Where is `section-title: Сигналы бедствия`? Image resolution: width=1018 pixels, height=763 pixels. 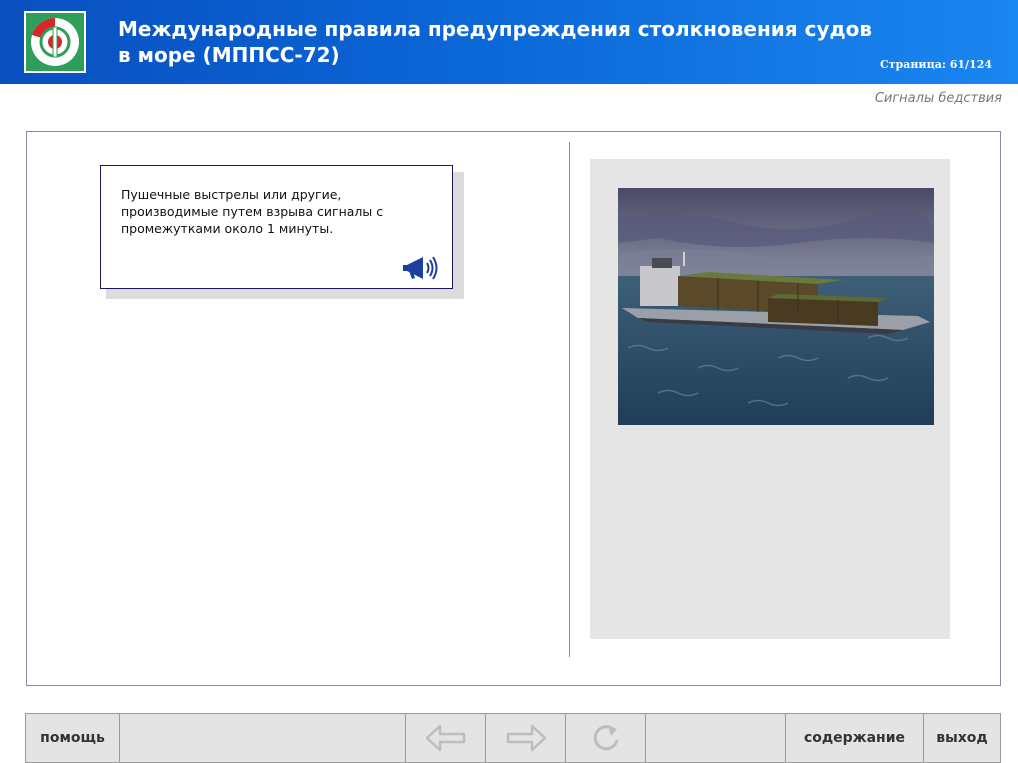 section-title: Сигналы бедствия is located at coordinates (938, 98).